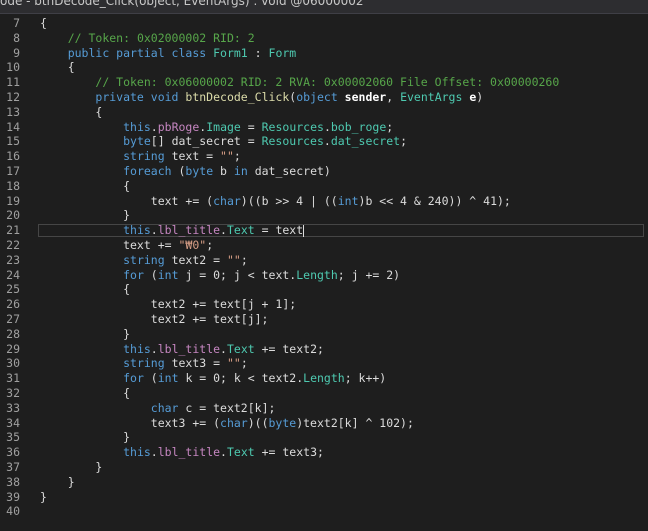 The image size is (648, 531). What do you see at coordinates (279, 230) in the screenshot?
I see `code-token: = text` at bounding box center [279, 230].